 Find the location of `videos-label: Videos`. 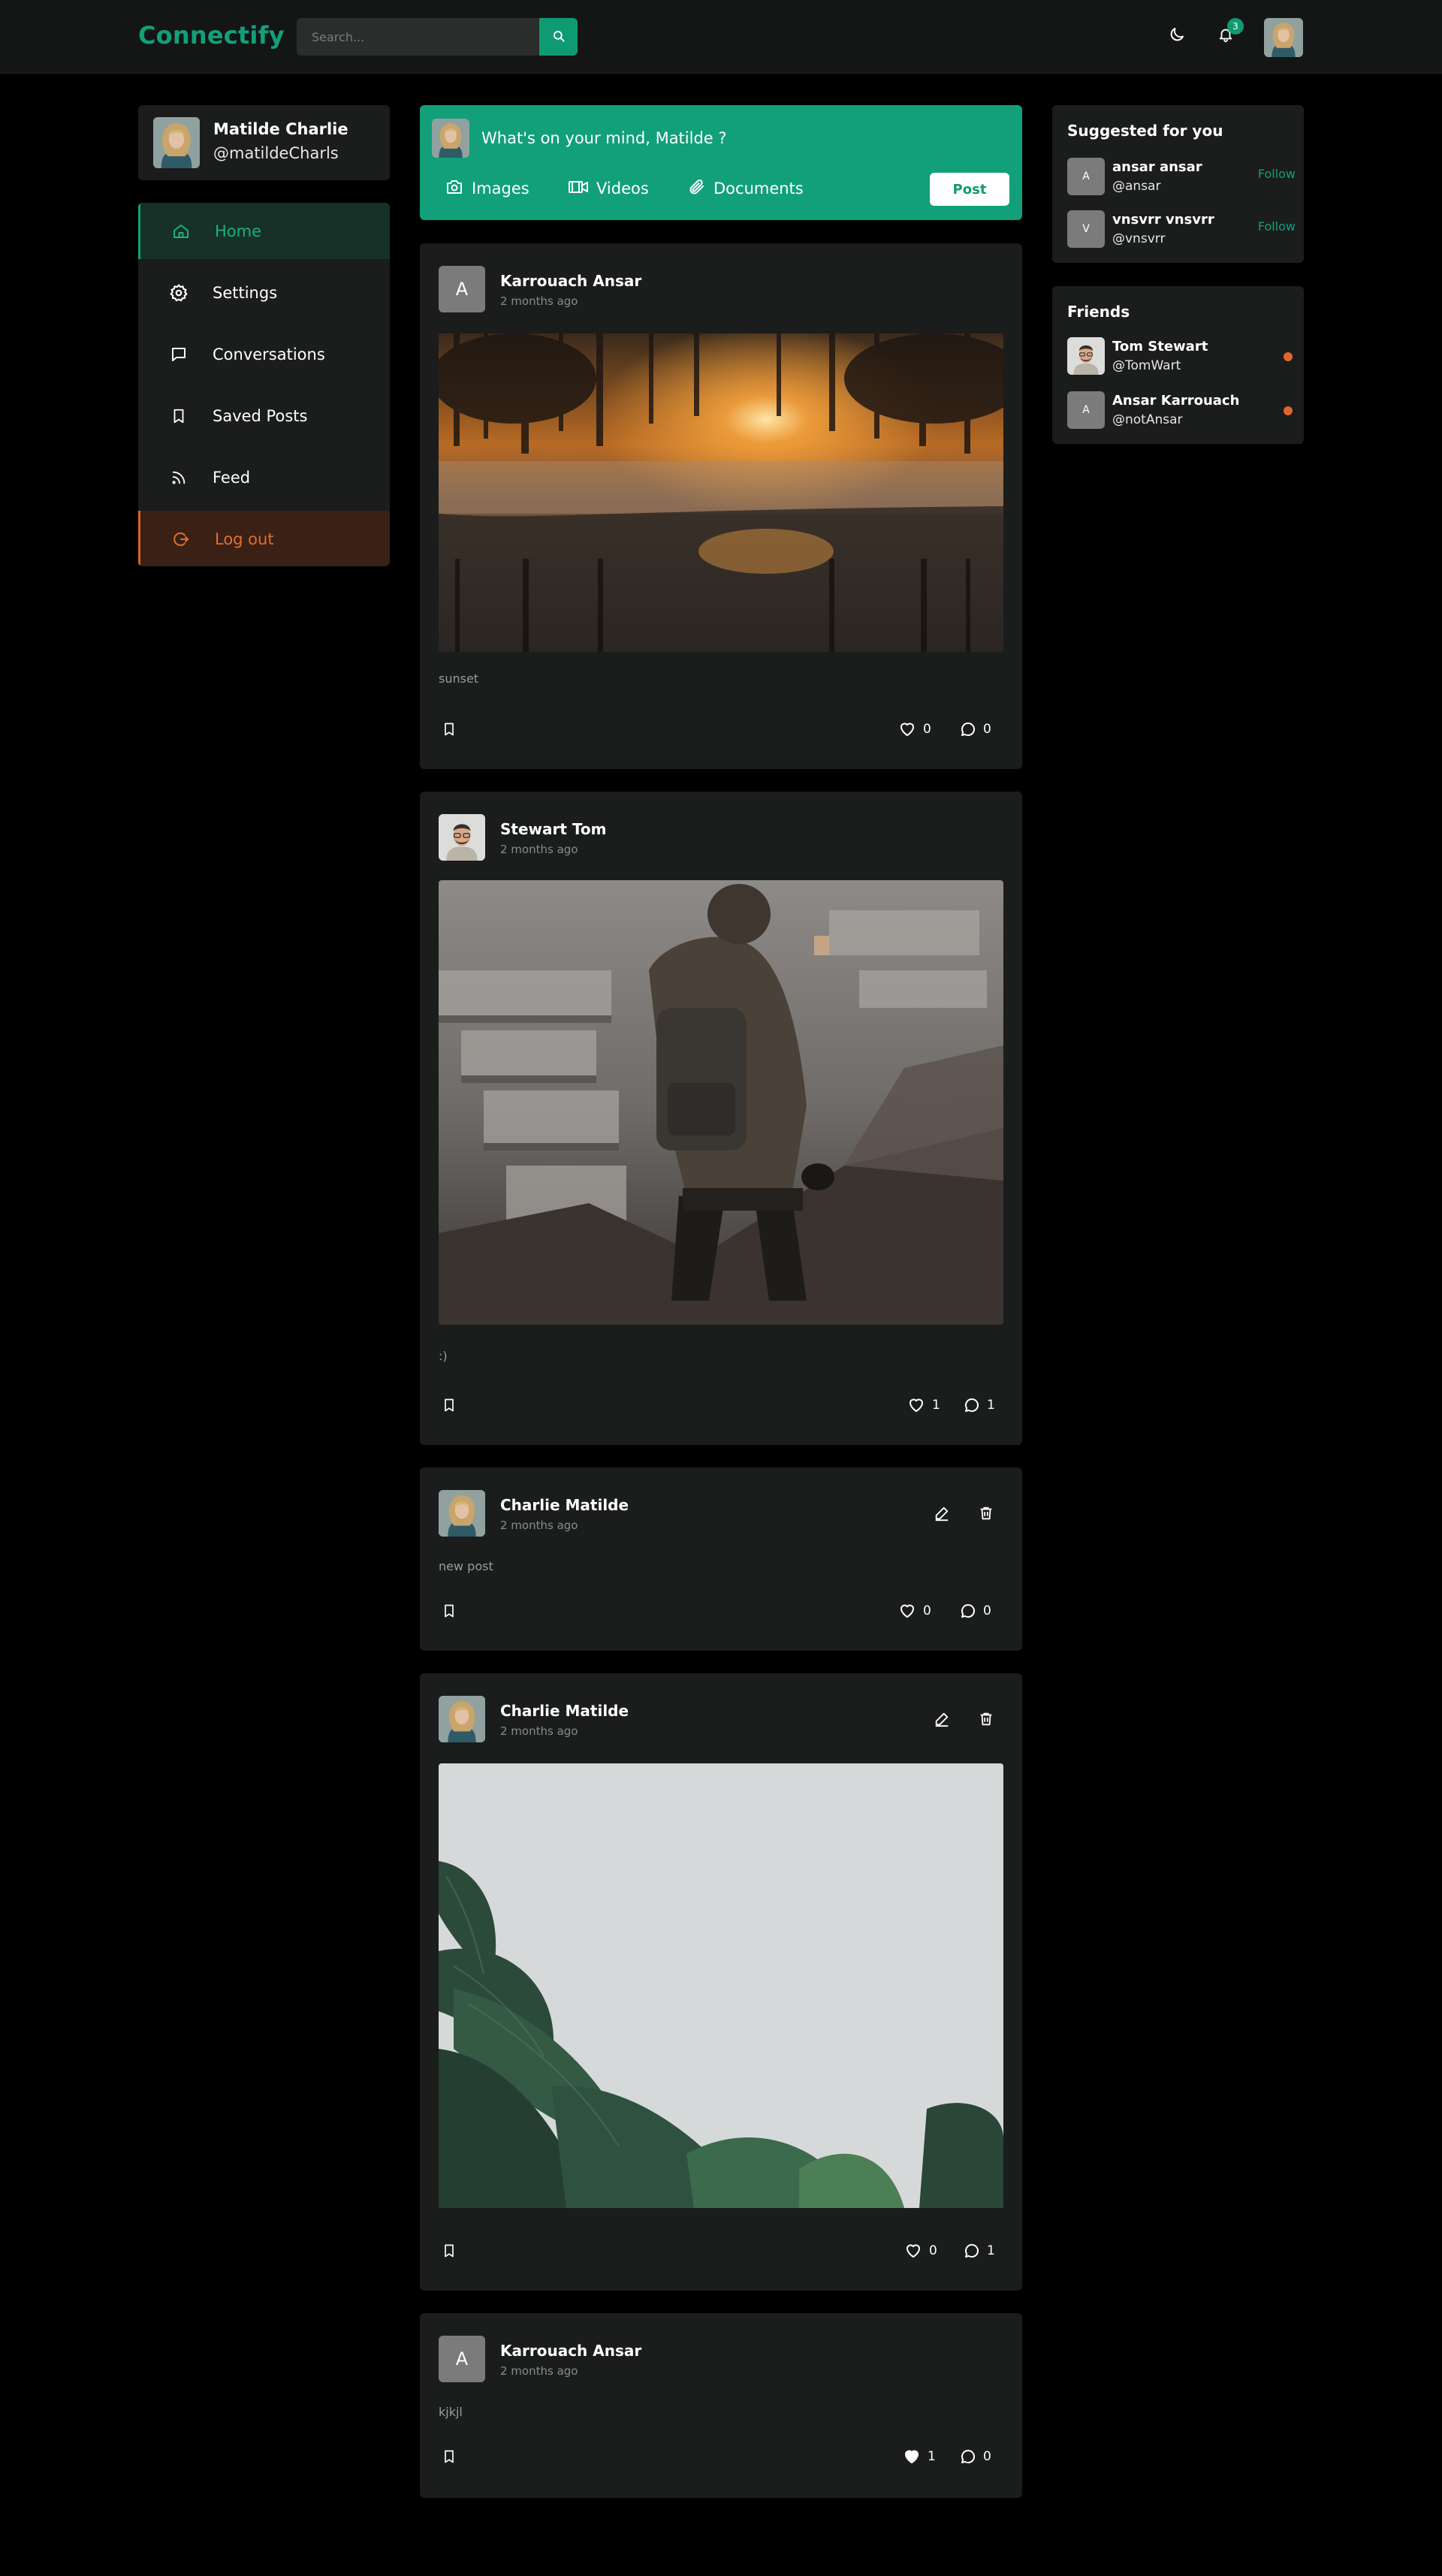

videos-label: Videos is located at coordinates (622, 188).